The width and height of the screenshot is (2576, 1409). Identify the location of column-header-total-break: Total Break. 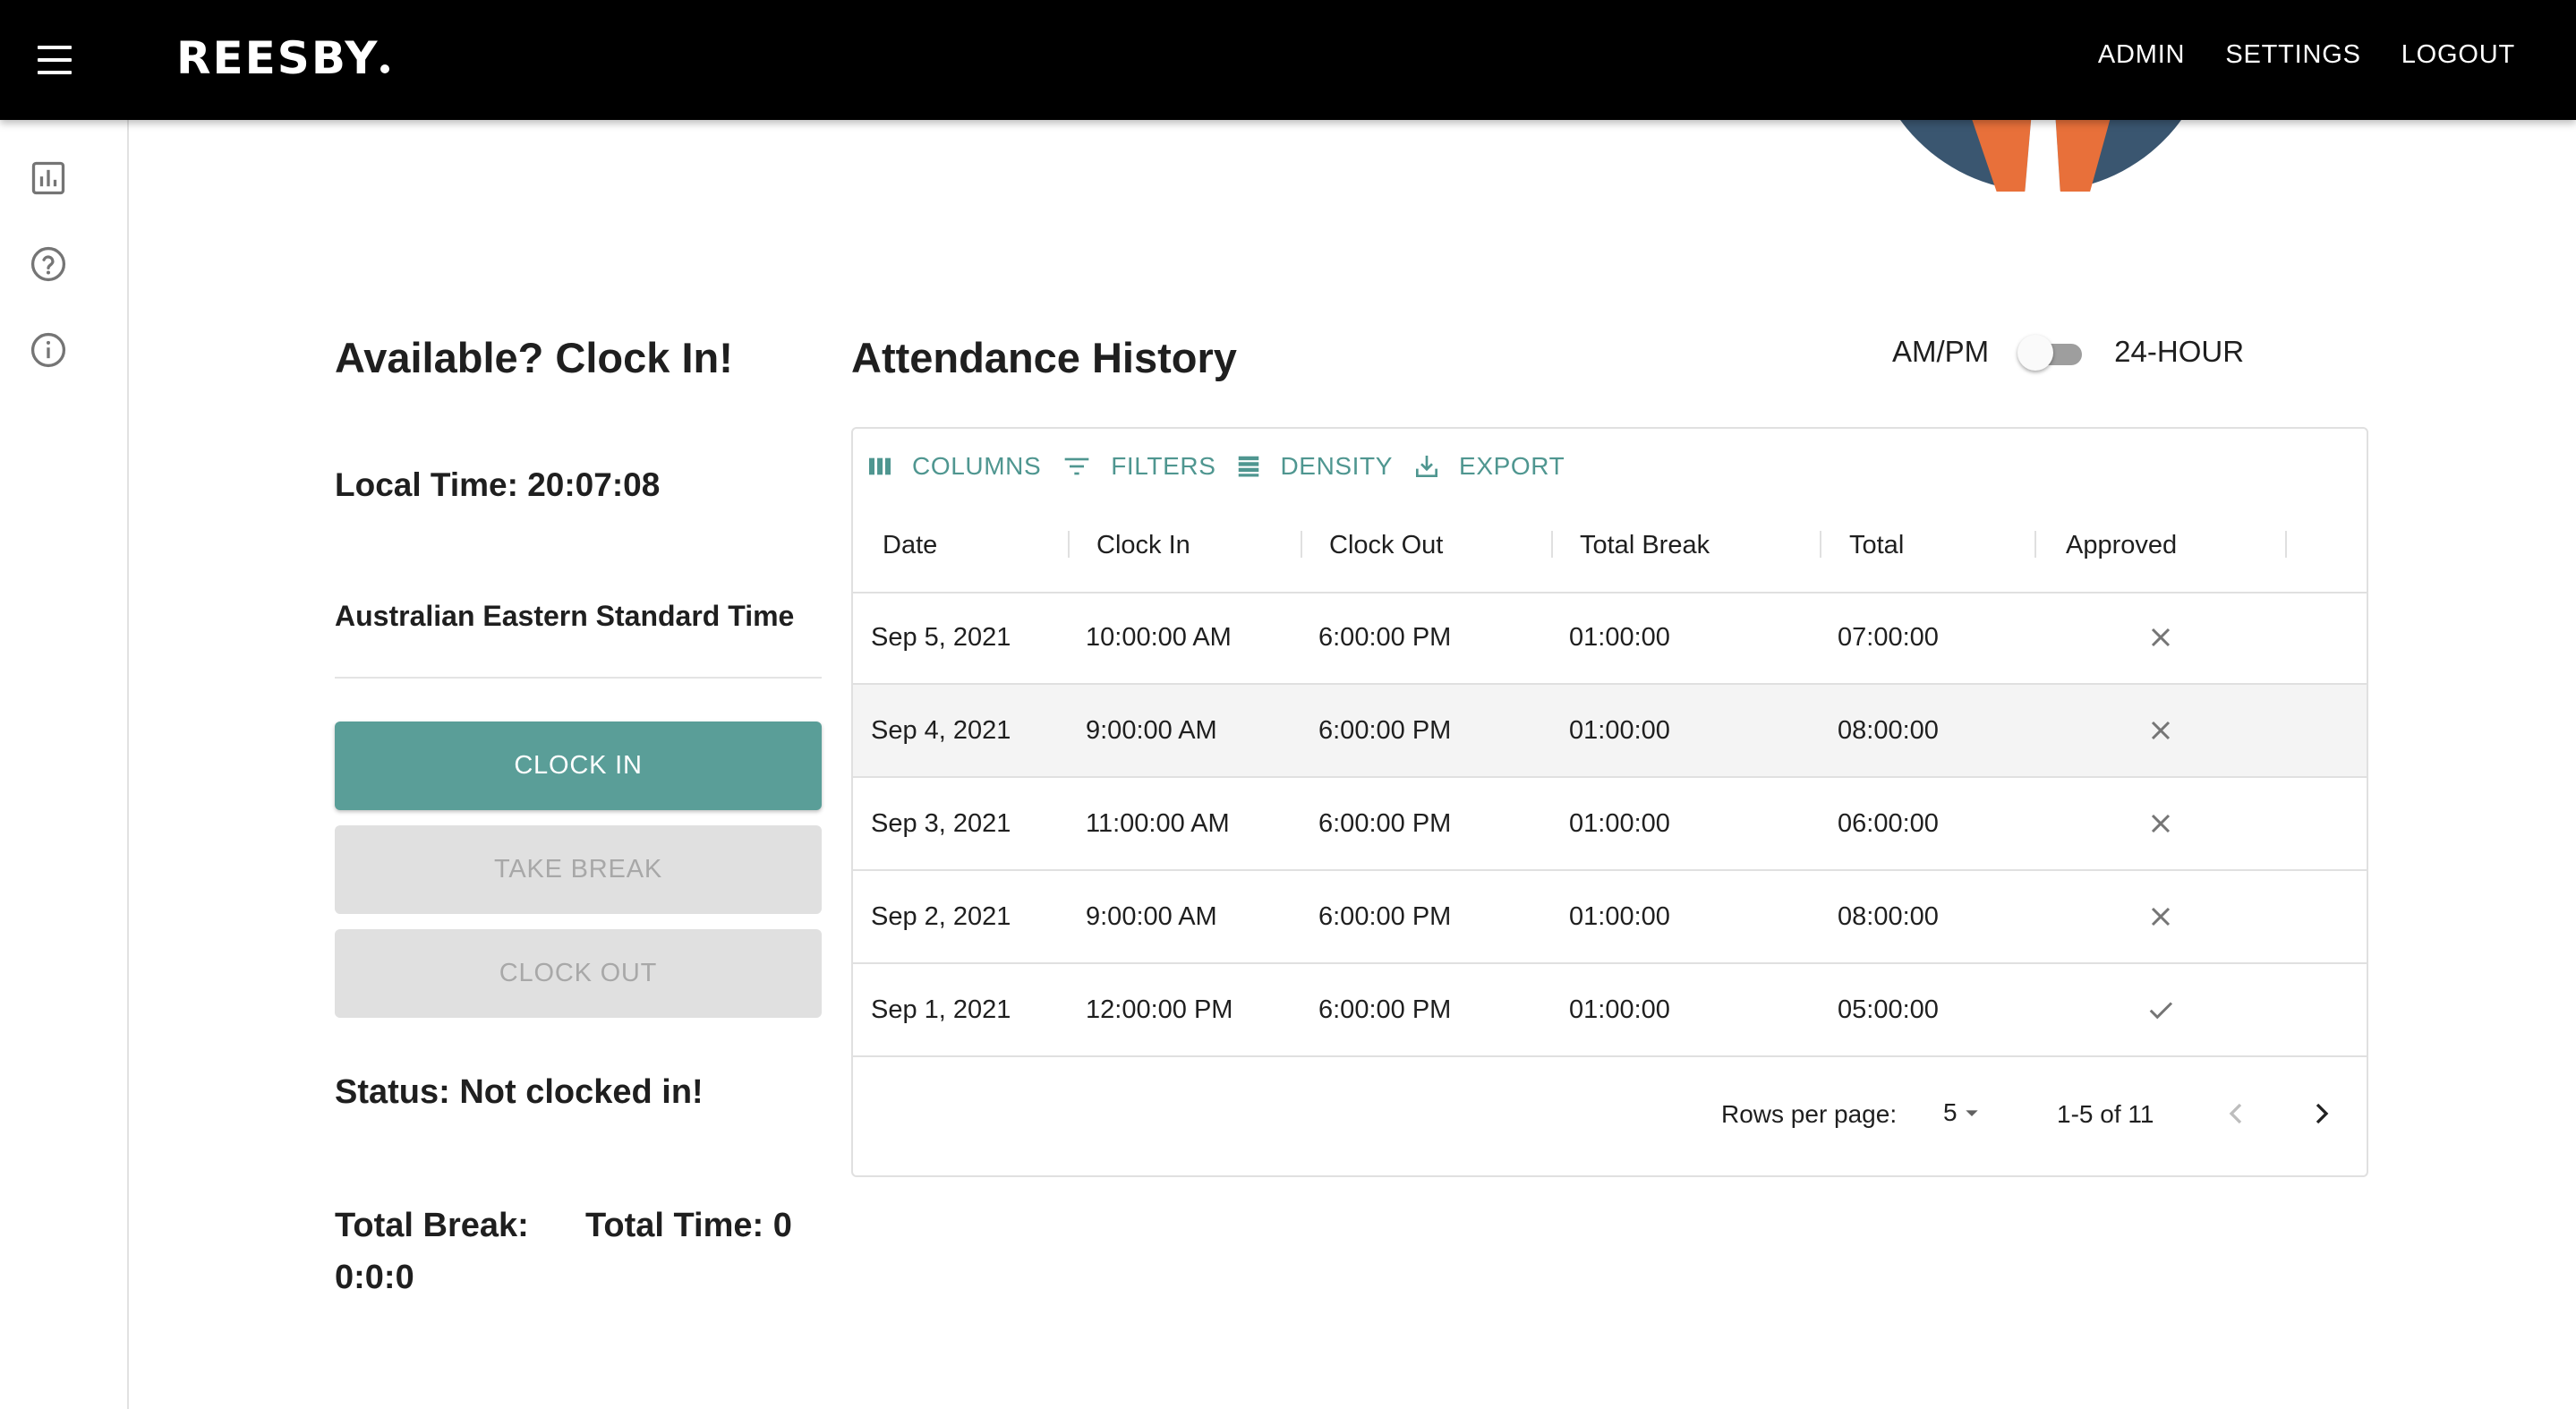
(1645, 546).